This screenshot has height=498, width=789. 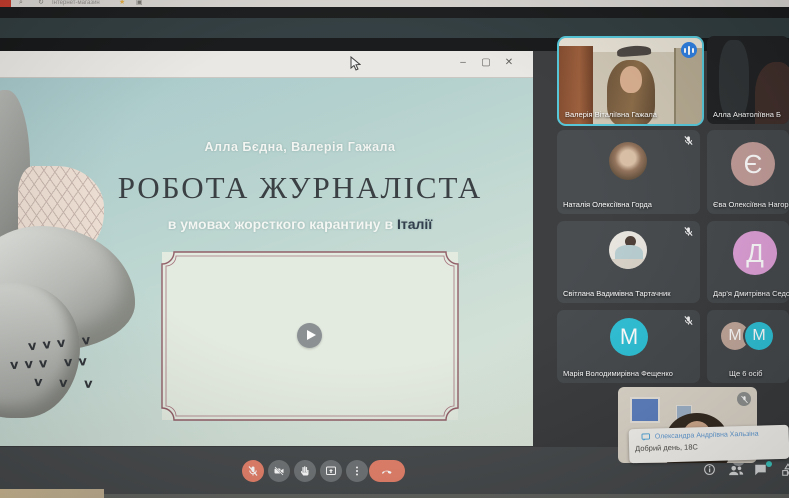 I want to click on slide-subtitle: в умовах жорсткого карантину в Італії, so click(x=296, y=224).